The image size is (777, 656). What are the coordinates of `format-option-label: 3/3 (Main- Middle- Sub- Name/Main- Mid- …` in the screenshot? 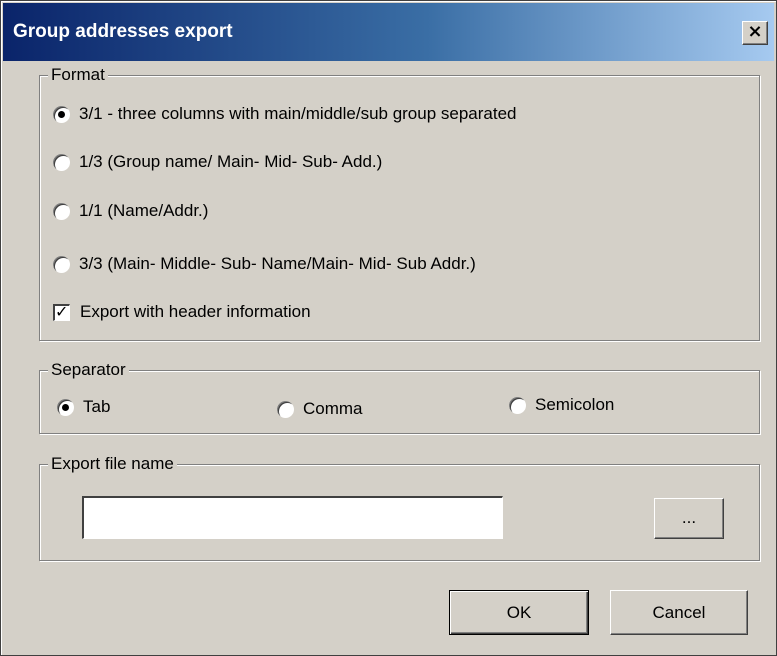 It's located at (277, 263).